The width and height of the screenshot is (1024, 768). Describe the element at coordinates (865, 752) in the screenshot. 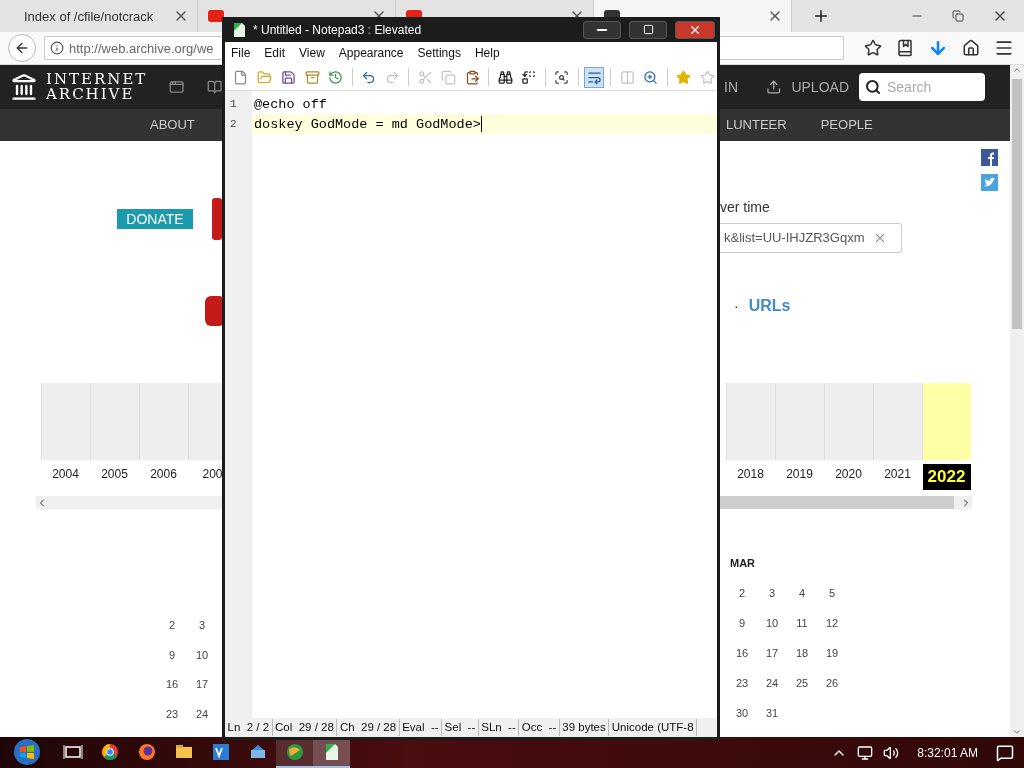

I see `network-icon` at that location.